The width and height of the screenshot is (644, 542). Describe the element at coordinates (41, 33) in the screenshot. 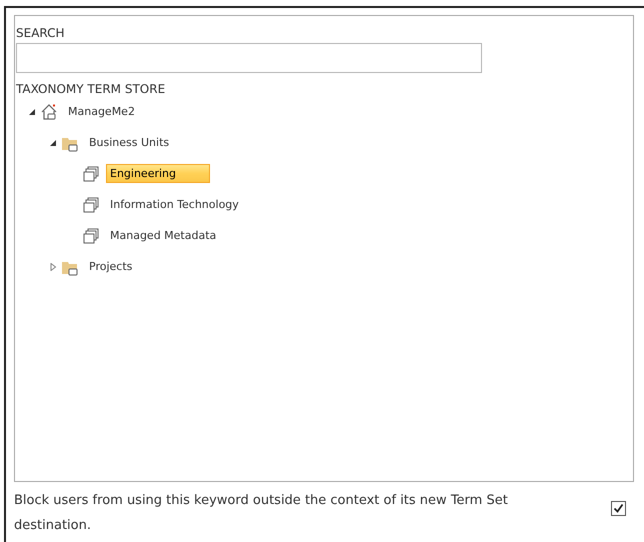

I see `search-label: SEARCH` at that location.